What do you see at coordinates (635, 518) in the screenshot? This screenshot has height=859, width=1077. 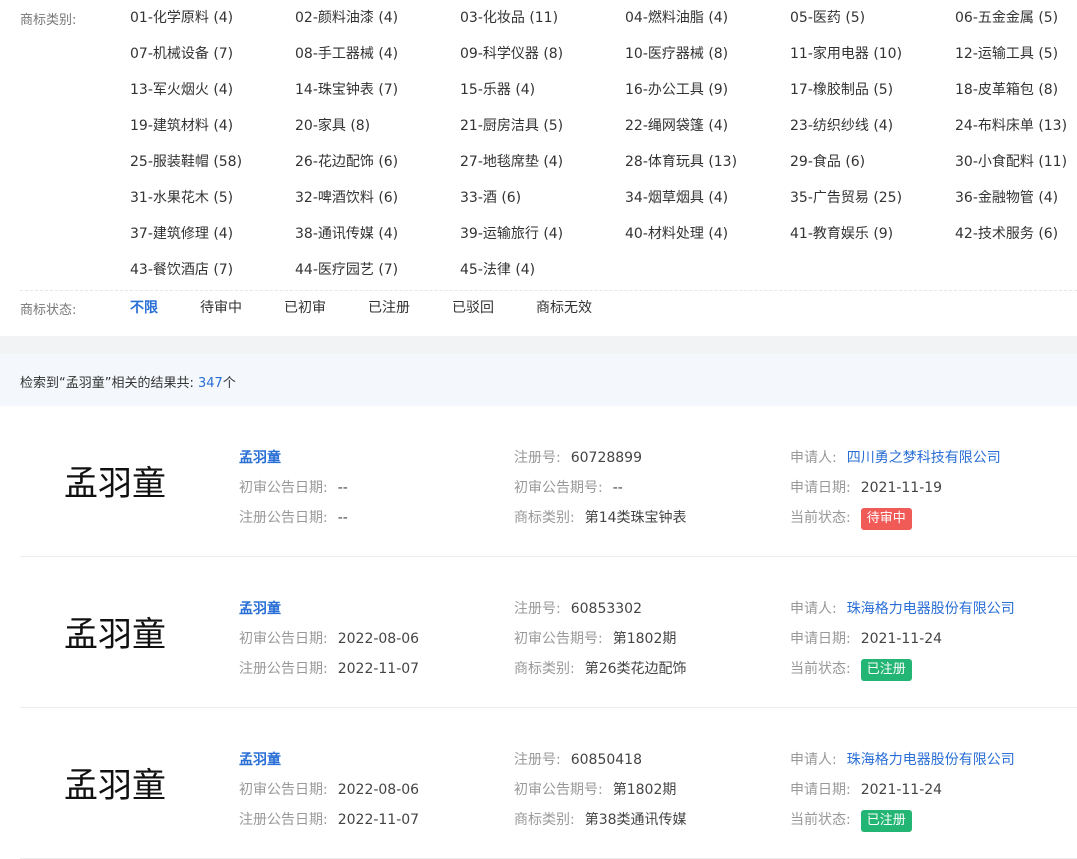 I see `category-value: 第14类珠宝钟表` at bounding box center [635, 518].